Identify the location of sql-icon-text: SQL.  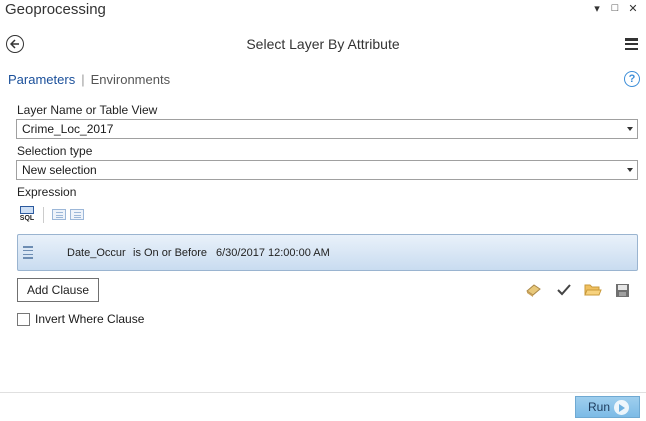
(27, 218).